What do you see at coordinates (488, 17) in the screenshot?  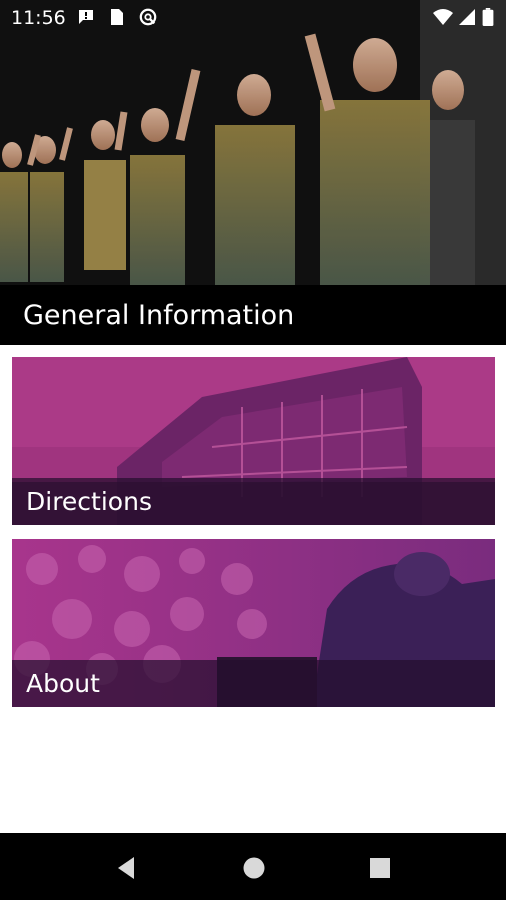 I see `battery-icon` at bounding box center [488, 17].